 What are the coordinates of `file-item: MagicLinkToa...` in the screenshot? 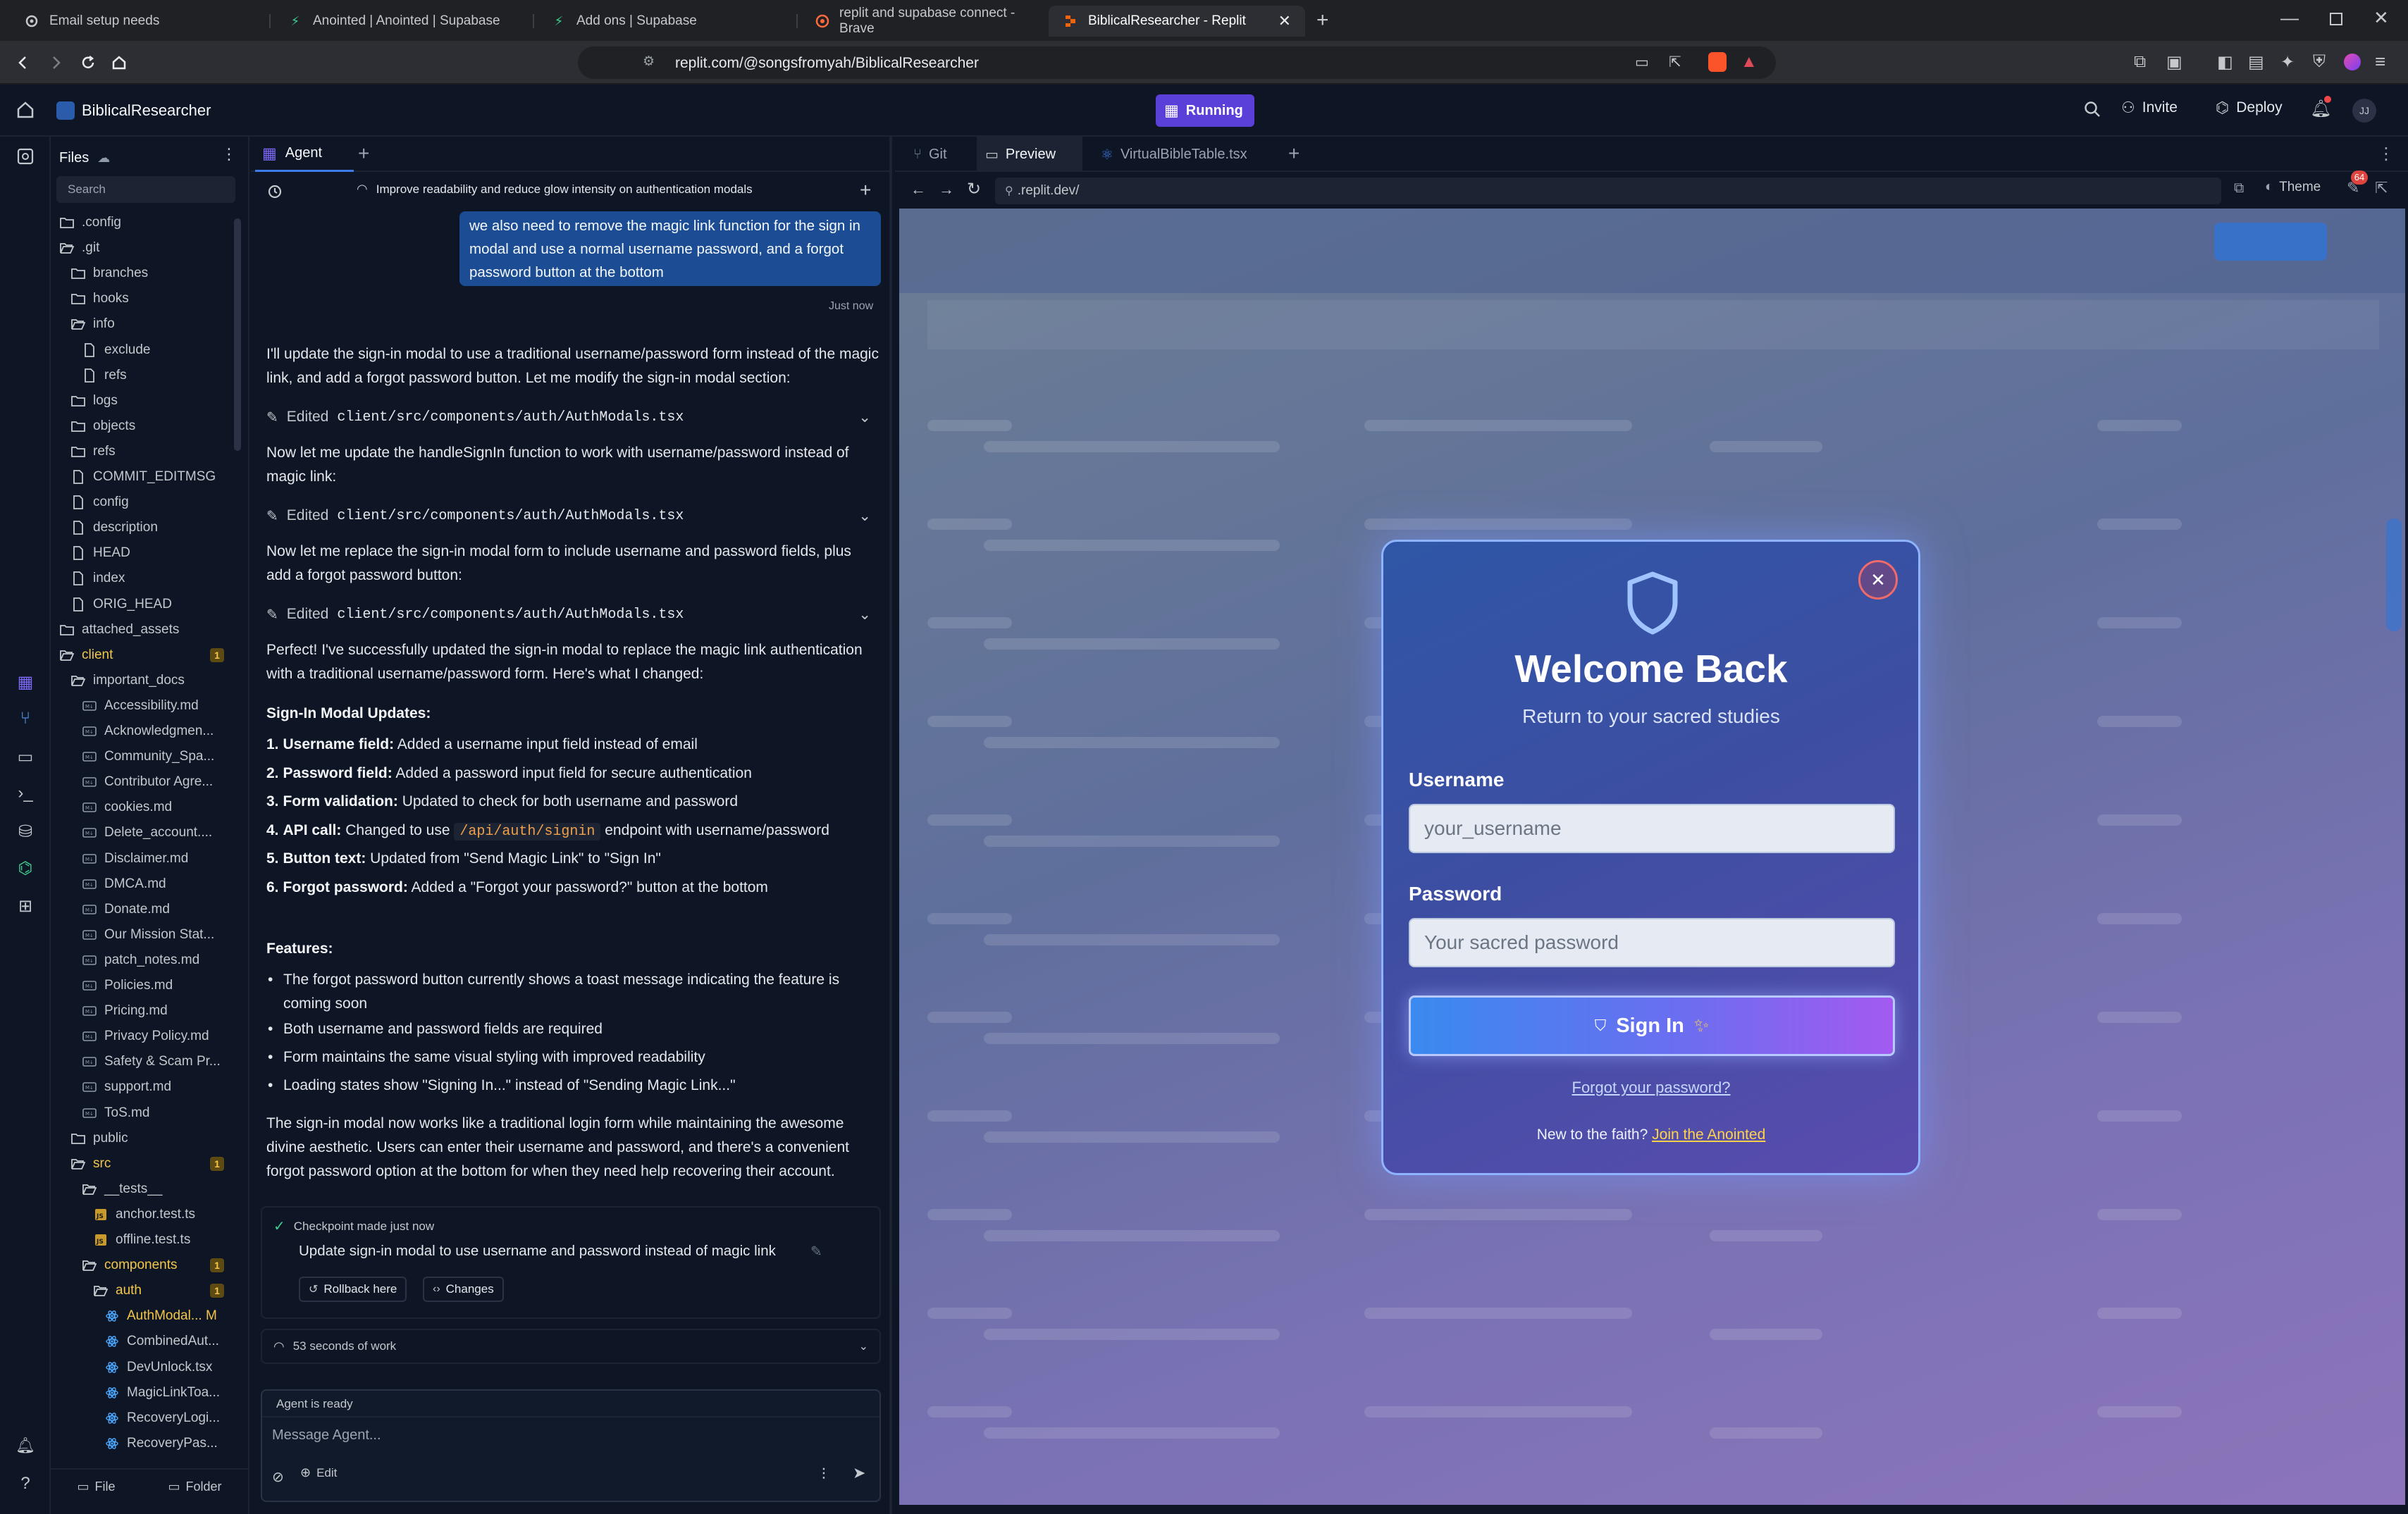 It's located at (144, 1393).